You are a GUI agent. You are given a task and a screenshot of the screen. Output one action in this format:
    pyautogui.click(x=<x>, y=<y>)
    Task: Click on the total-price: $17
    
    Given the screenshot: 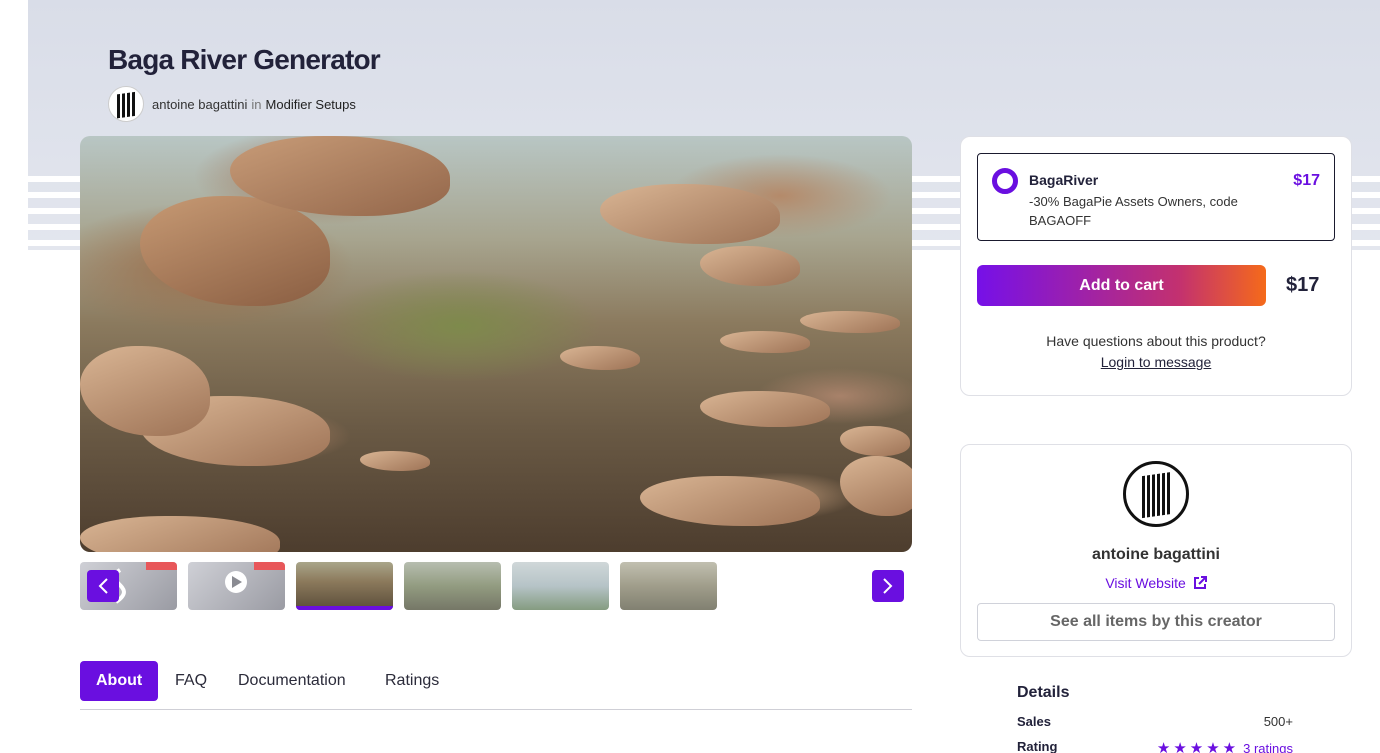 What is the action you would take?
    pyautogui.click(x=1303, y=285)
    